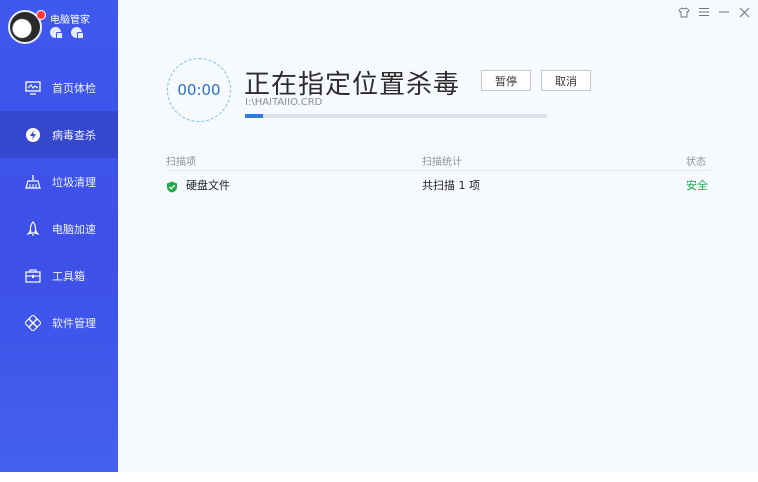 The width and height of the screenshot is (758, 482). I want to click on sidebar-item-label: 工具箱, so click(68, 276).